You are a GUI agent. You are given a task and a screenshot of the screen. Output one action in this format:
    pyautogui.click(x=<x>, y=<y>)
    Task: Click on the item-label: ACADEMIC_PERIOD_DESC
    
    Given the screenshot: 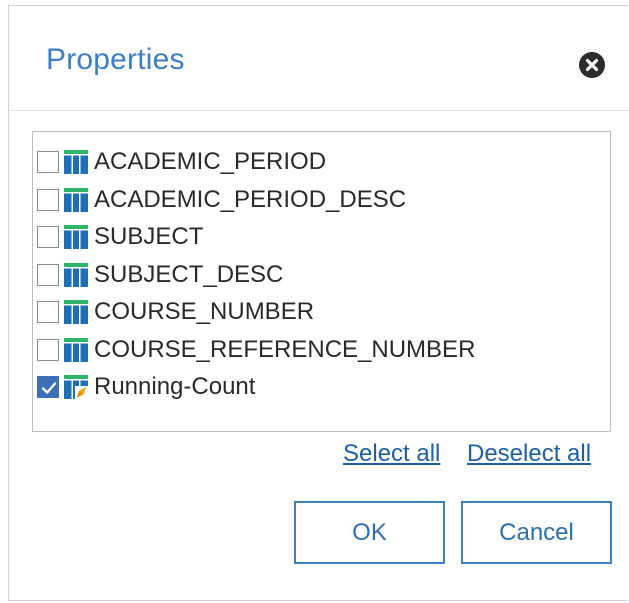 What is the action you would take?
    pyautogui.click(x=250, y=199)
    